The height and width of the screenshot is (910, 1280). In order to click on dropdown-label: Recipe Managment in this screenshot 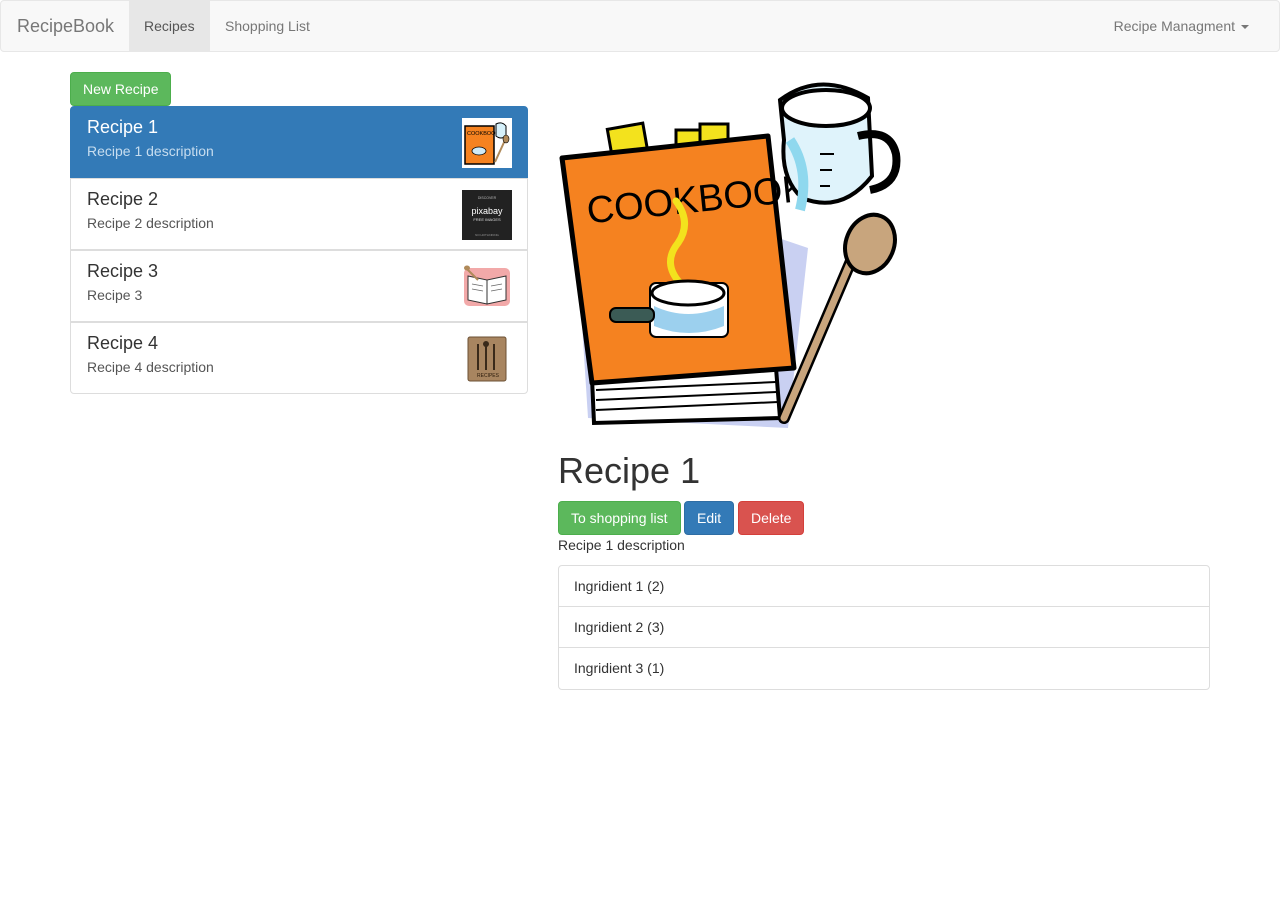, I will do `click(1174, 26)`.